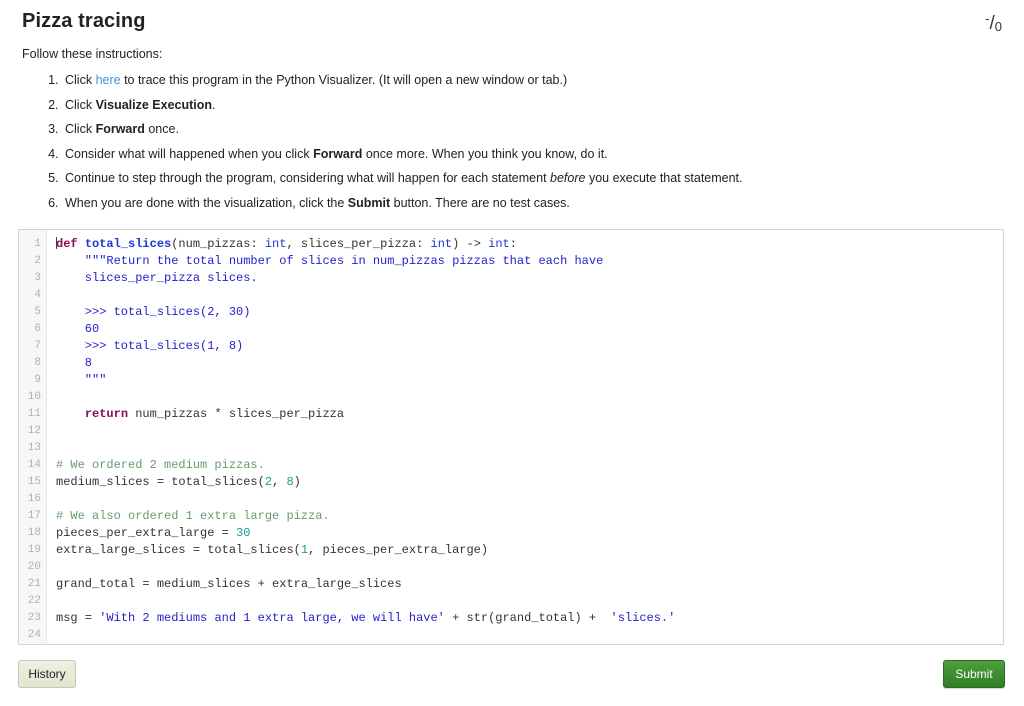 The height and width of the screenshot is (706, 1024). I want to click on code-line: medium_slices = total_slices(2, 8), so click(529, 482).